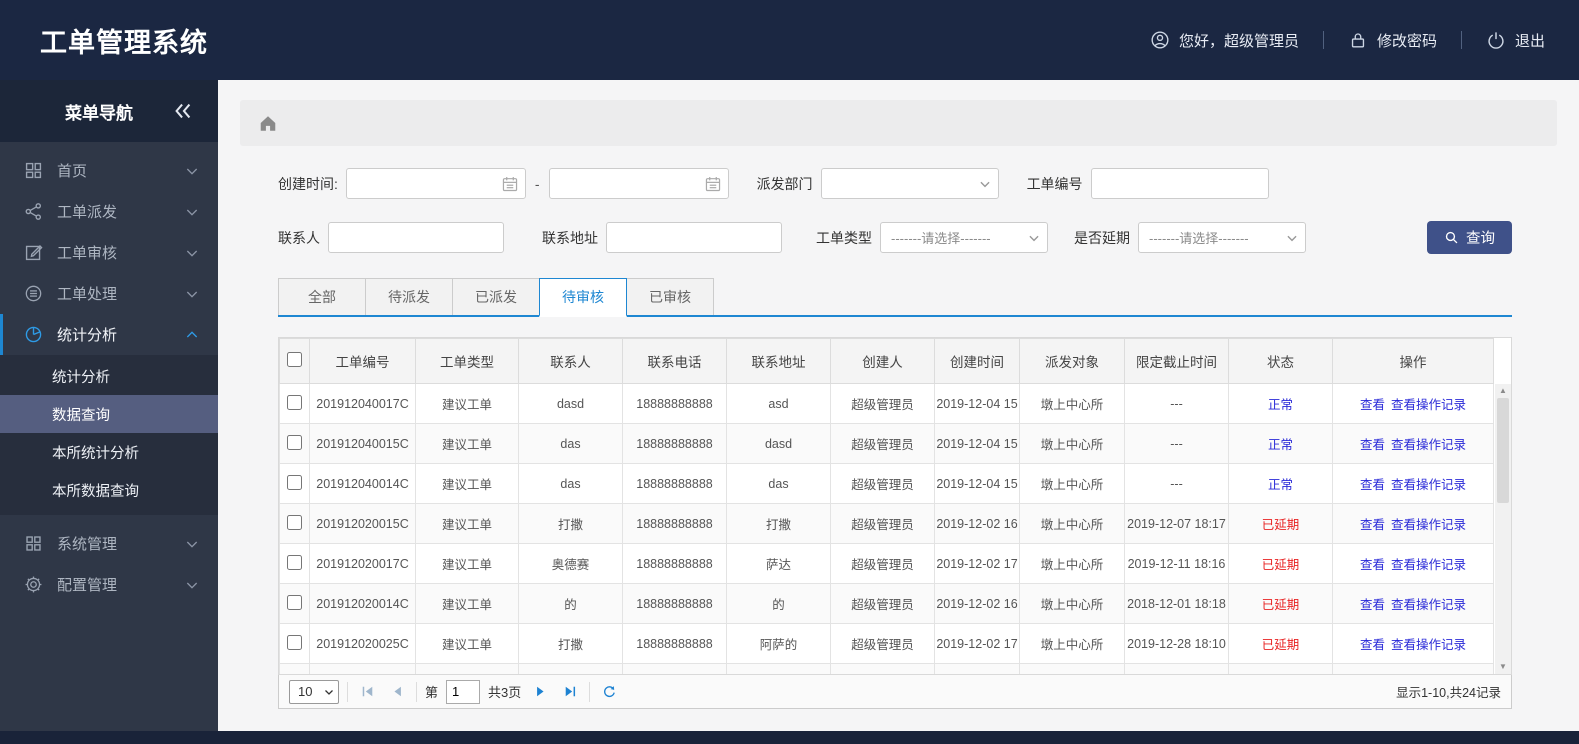 Image resolution: width=1579 pixels, height=744 pixels. I want to click on contact-field, so click(416, 237).